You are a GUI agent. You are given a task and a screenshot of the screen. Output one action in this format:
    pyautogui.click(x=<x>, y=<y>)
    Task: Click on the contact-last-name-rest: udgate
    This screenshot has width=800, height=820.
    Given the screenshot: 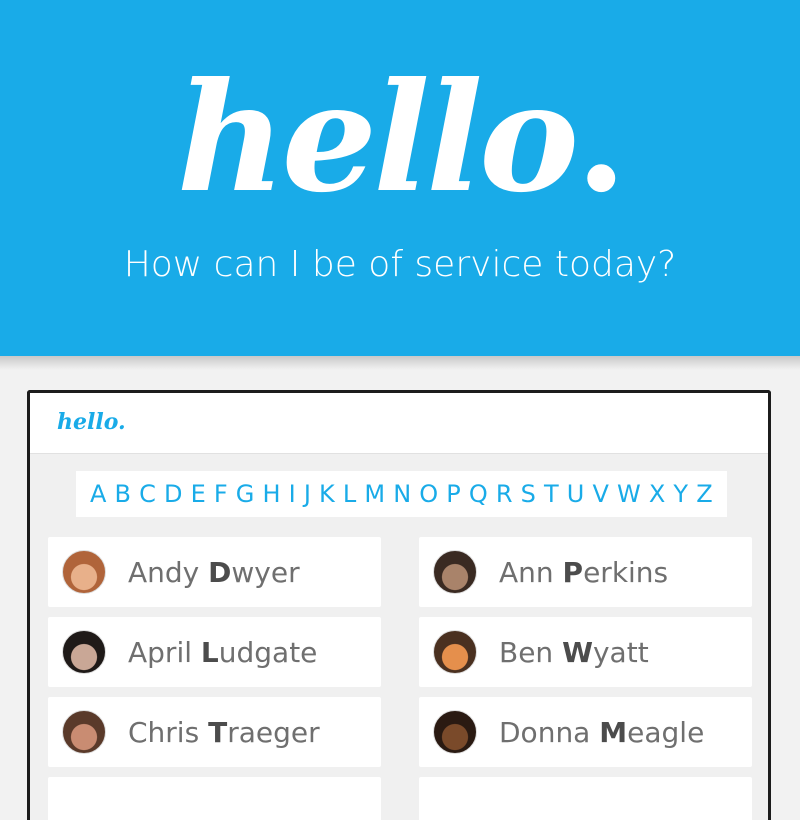 What is the action you would take?
    pyautogui.click(x=268, y=652)
    